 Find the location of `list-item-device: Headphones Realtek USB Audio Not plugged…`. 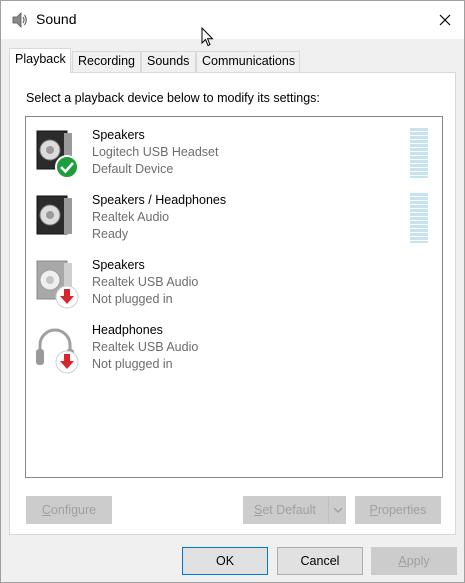

list-item-device: Headphones Realtek USB Audio Not plugged… is located at coordinates (234, 349).